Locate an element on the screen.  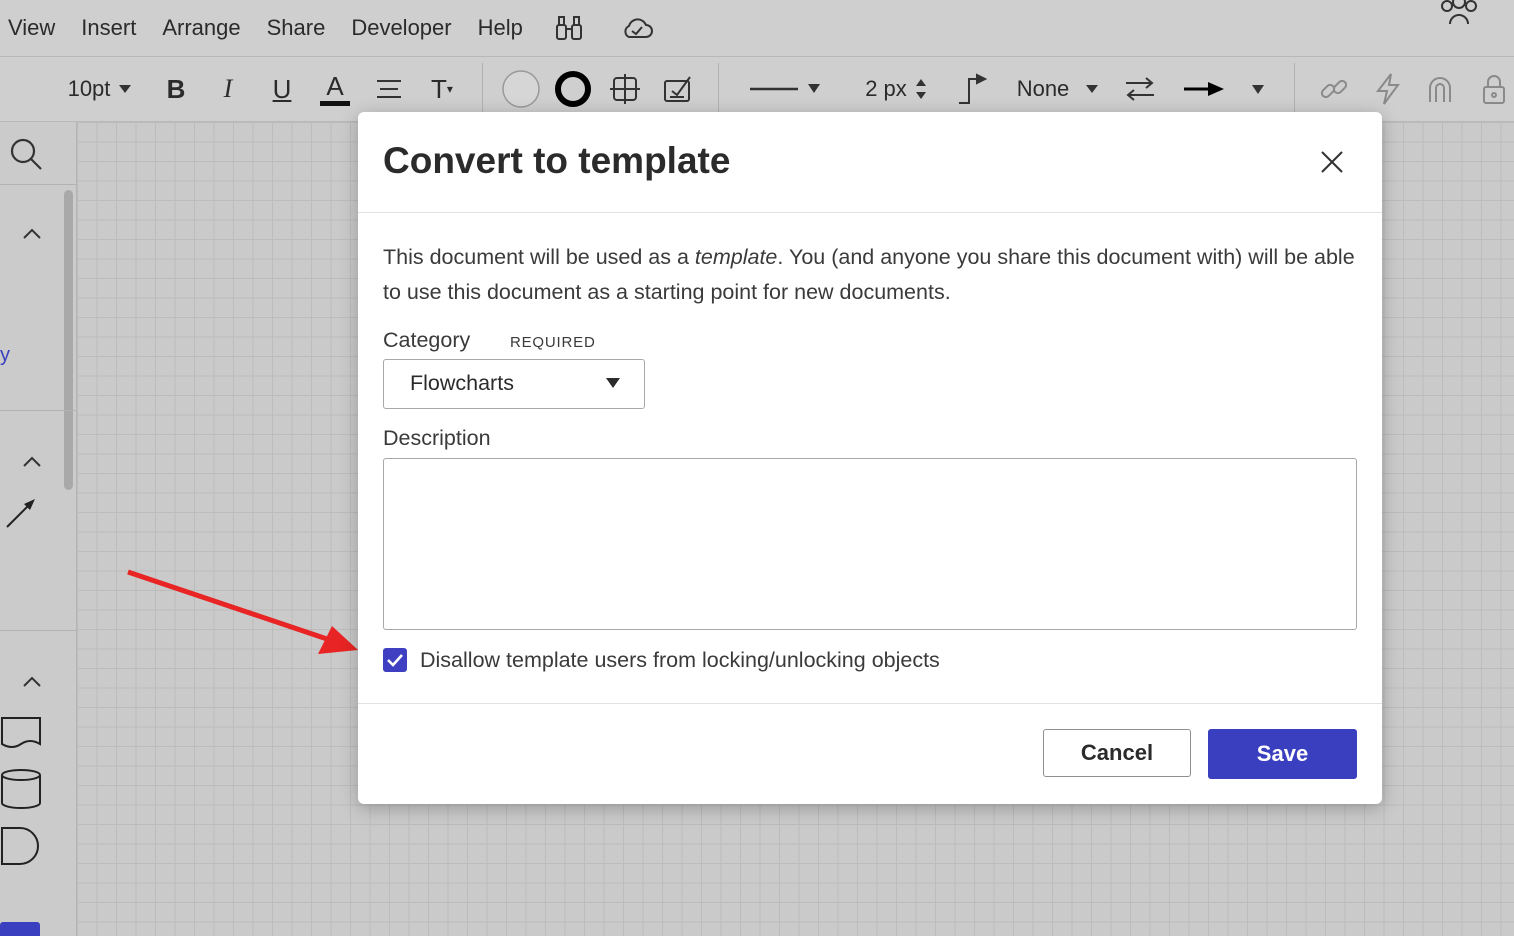
description-emphasis: template is located at coordinates (736, 257).